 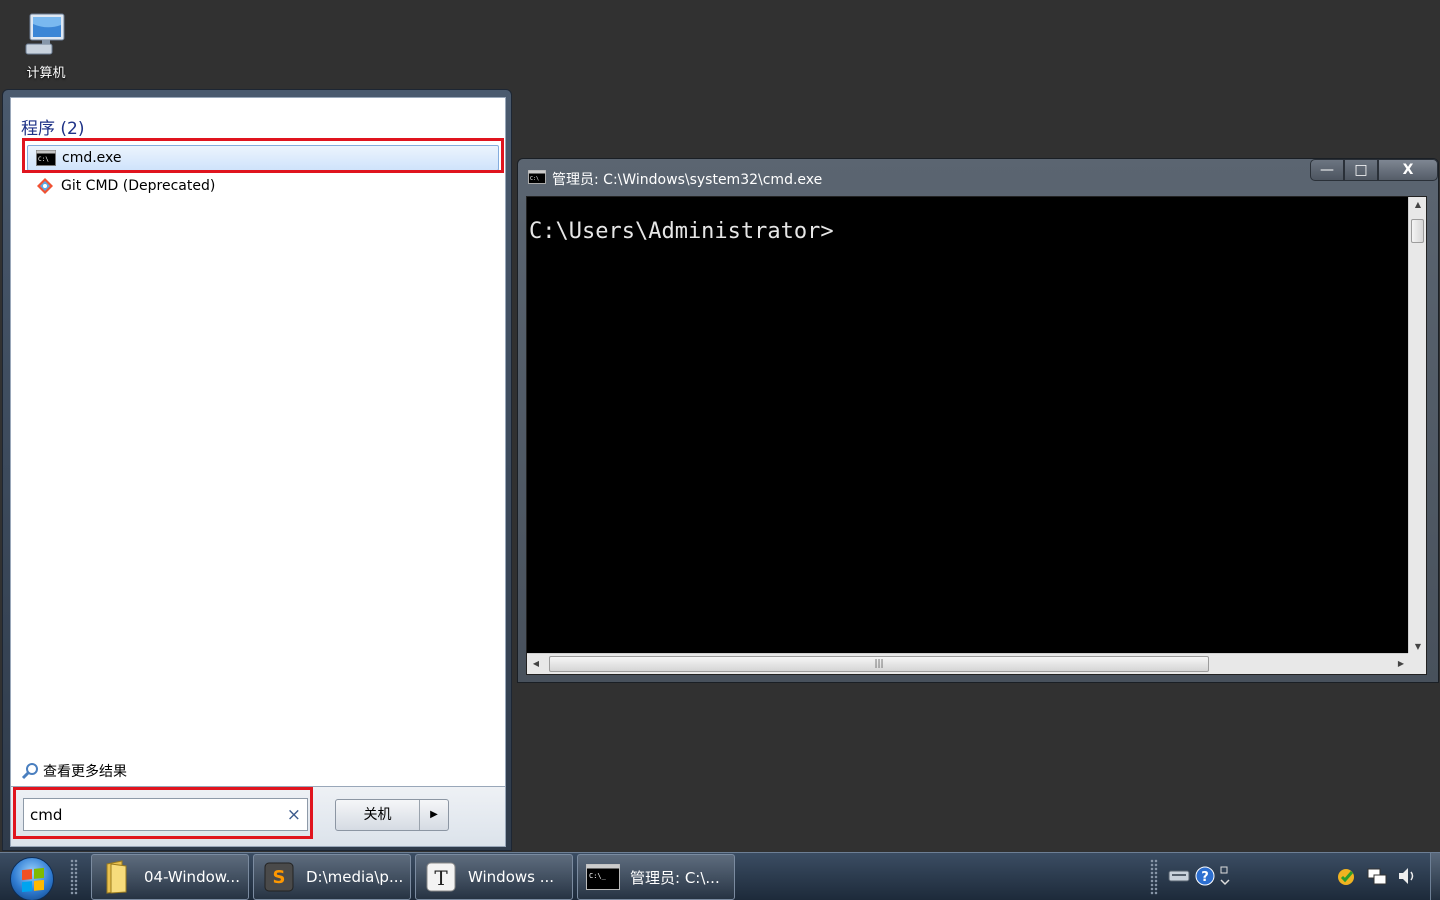 What do you see at coordinates (294, 815) in the screenshot?
I see `clear-search-icon: ×` at bounding box center [294, 815].